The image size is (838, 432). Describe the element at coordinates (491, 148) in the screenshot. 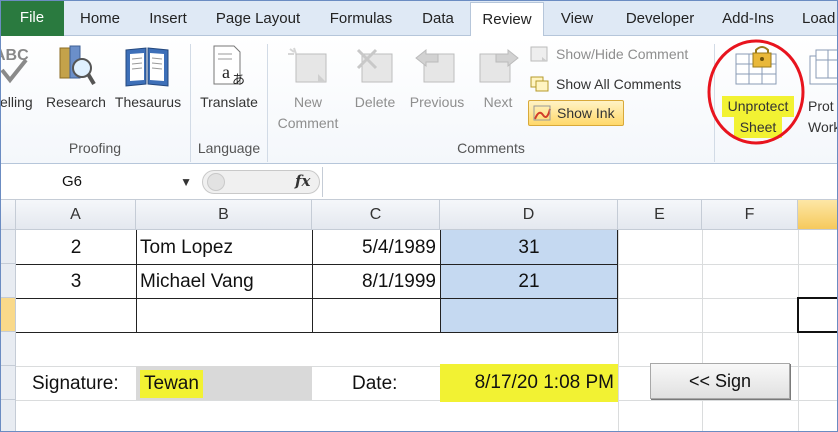

I see `comments-group-label: Comments` at that location.